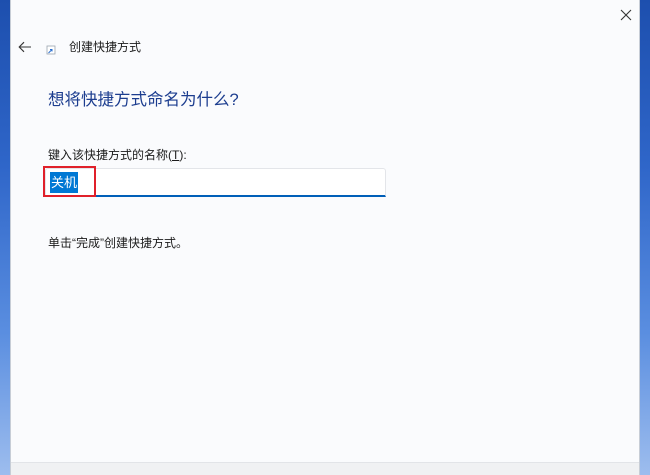 The height and width of the screenshot is (475, 650). Describe the element at coordinates (51, 50) in the screenshot. I see `shortcut-icon` at that location.